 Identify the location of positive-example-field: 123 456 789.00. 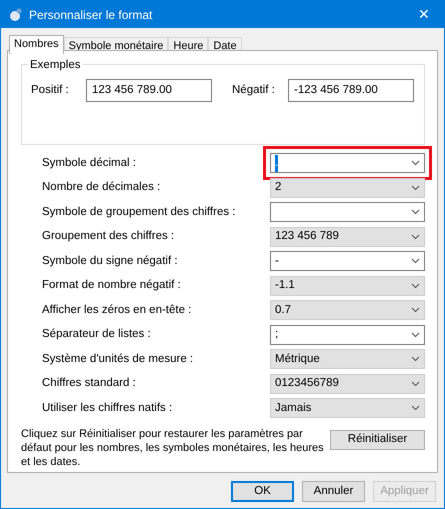
(149, 90).